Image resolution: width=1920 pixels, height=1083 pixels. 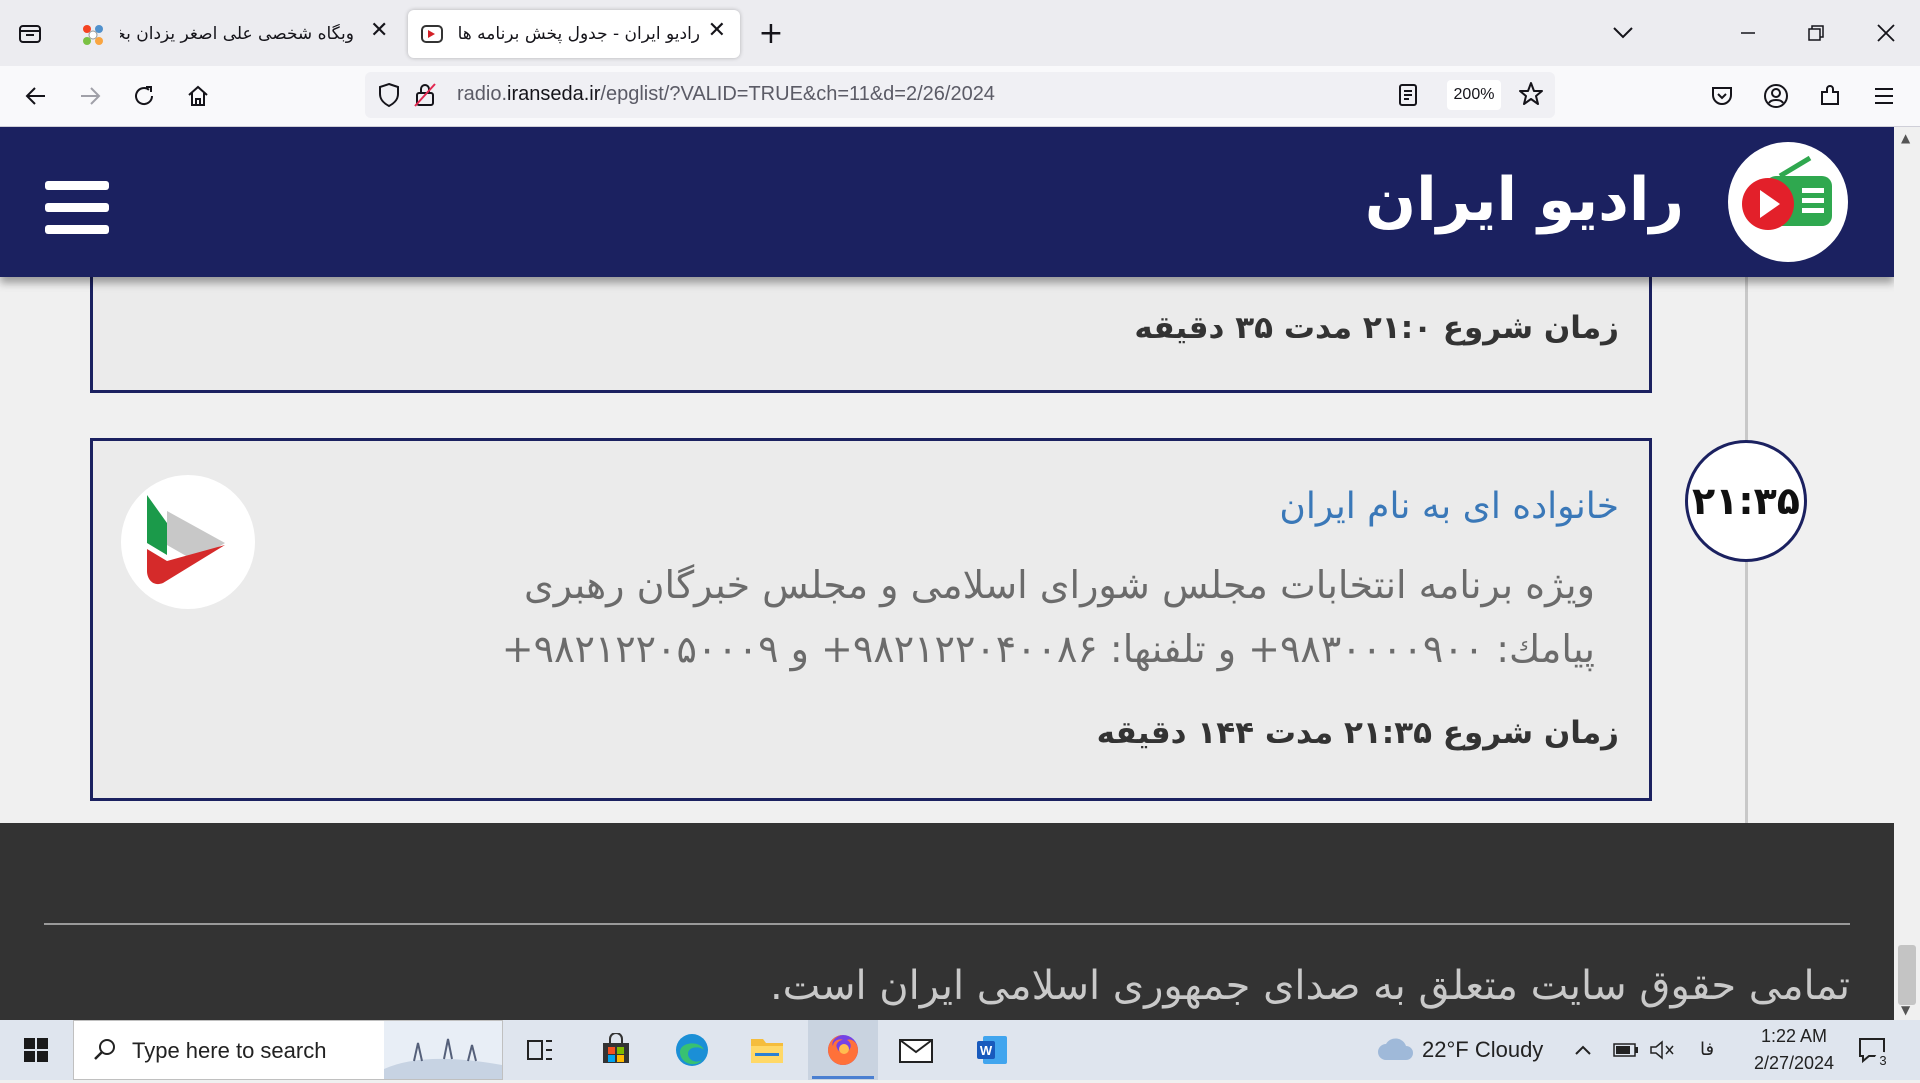 What do you see at coordinates (1905, 138) in the screenshot?
I see `scroll-up-icon: ▲` at bounding box center [1905, 138].